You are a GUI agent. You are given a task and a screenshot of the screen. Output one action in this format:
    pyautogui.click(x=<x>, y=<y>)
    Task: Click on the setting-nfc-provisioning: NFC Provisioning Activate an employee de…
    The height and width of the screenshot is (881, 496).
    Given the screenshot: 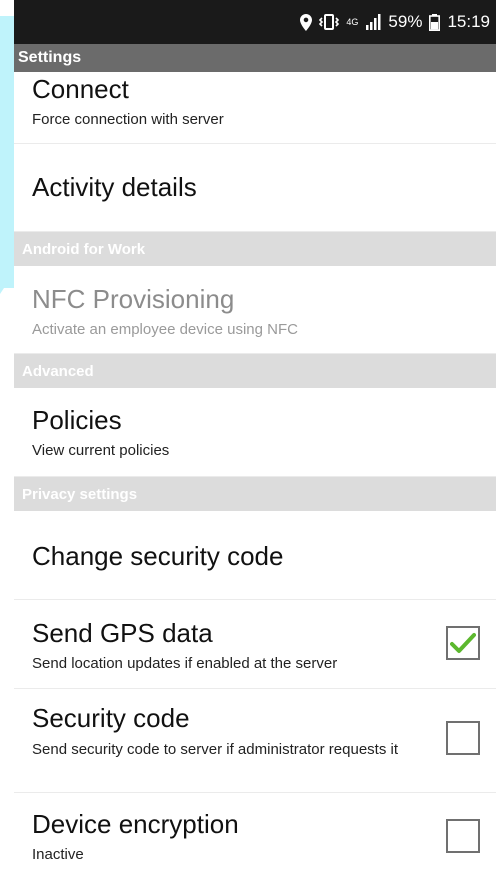 What is the action you would take?
    pyautogui.click(x=255, y=310)
    